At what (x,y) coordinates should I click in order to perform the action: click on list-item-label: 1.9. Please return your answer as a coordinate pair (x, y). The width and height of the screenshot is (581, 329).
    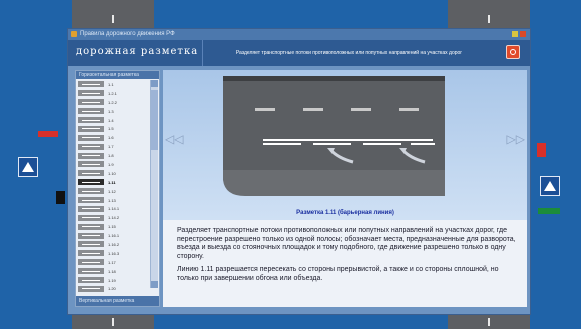
    Looking at the image, I should click on (111, 164).